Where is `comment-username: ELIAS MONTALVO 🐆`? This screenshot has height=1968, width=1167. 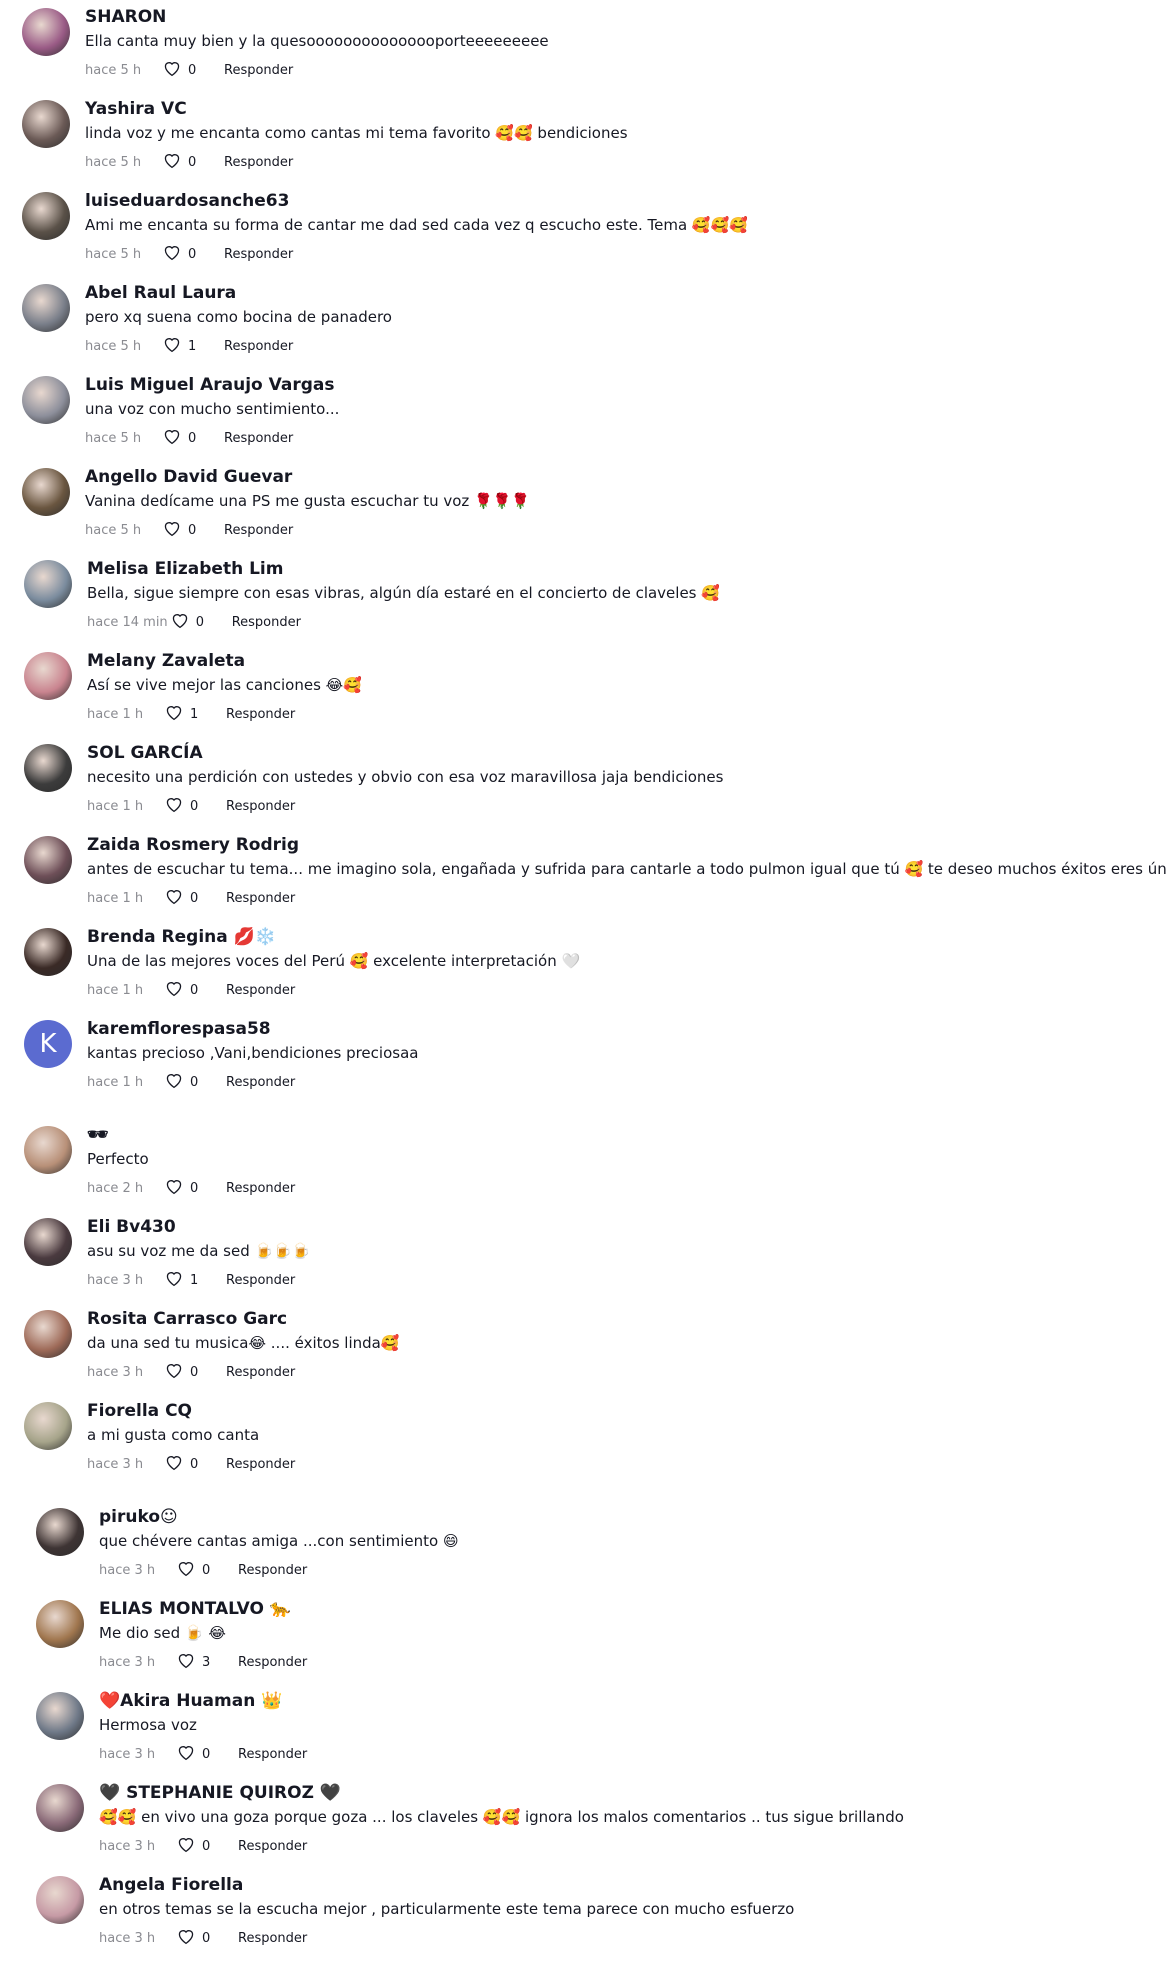
comment-username: ELIAS MONTALVO 🐆 is located at coordinates (195, 1609).